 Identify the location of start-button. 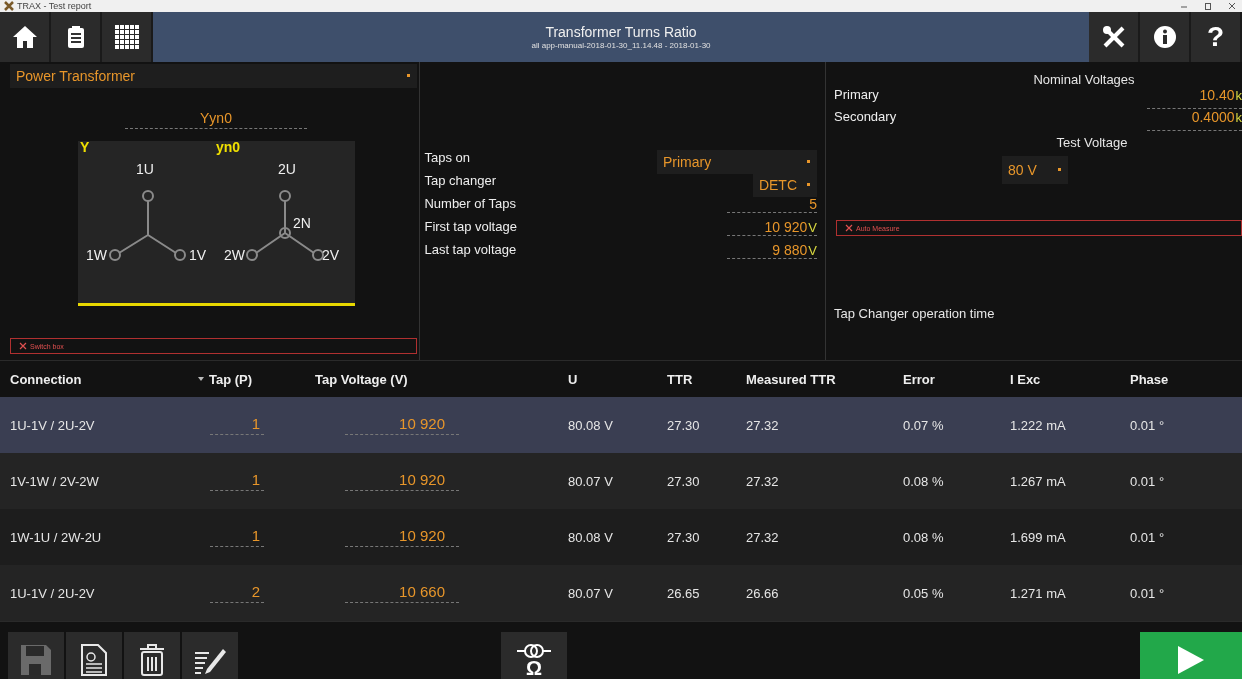
(1191, 655).